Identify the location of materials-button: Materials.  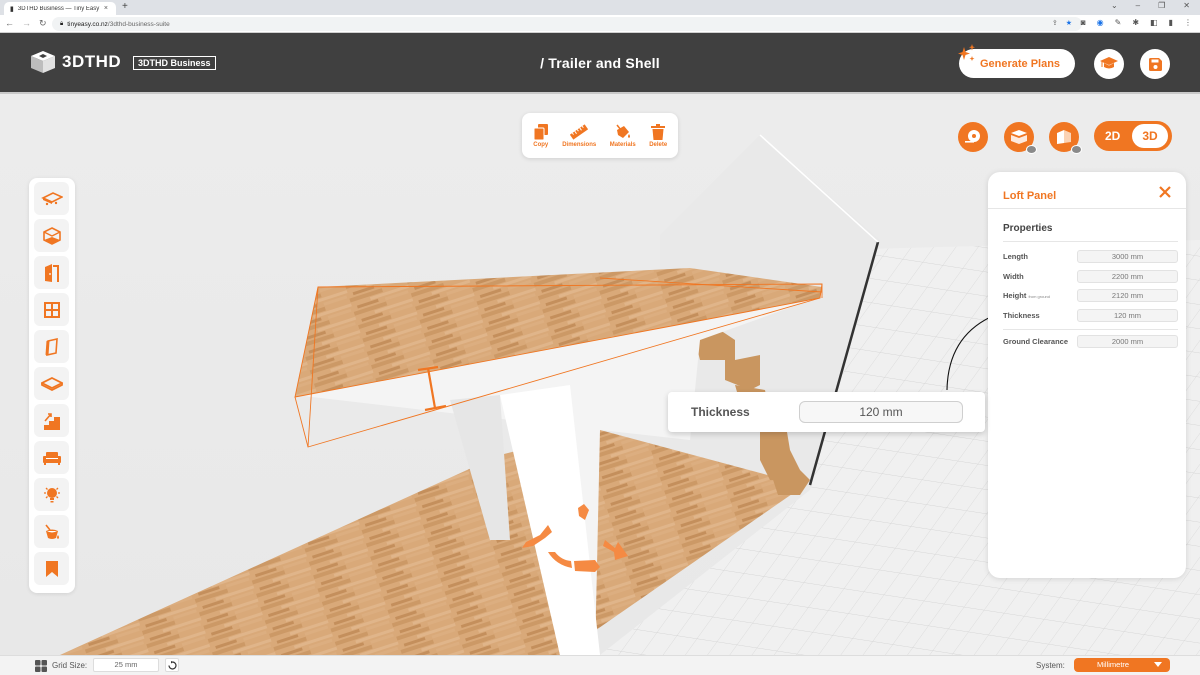
(623, 136).